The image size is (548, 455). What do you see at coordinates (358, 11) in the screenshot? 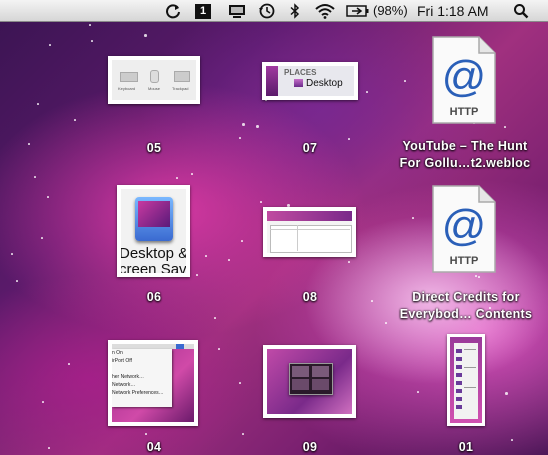
I see `battery-icon` at bounding box center [358, 11].